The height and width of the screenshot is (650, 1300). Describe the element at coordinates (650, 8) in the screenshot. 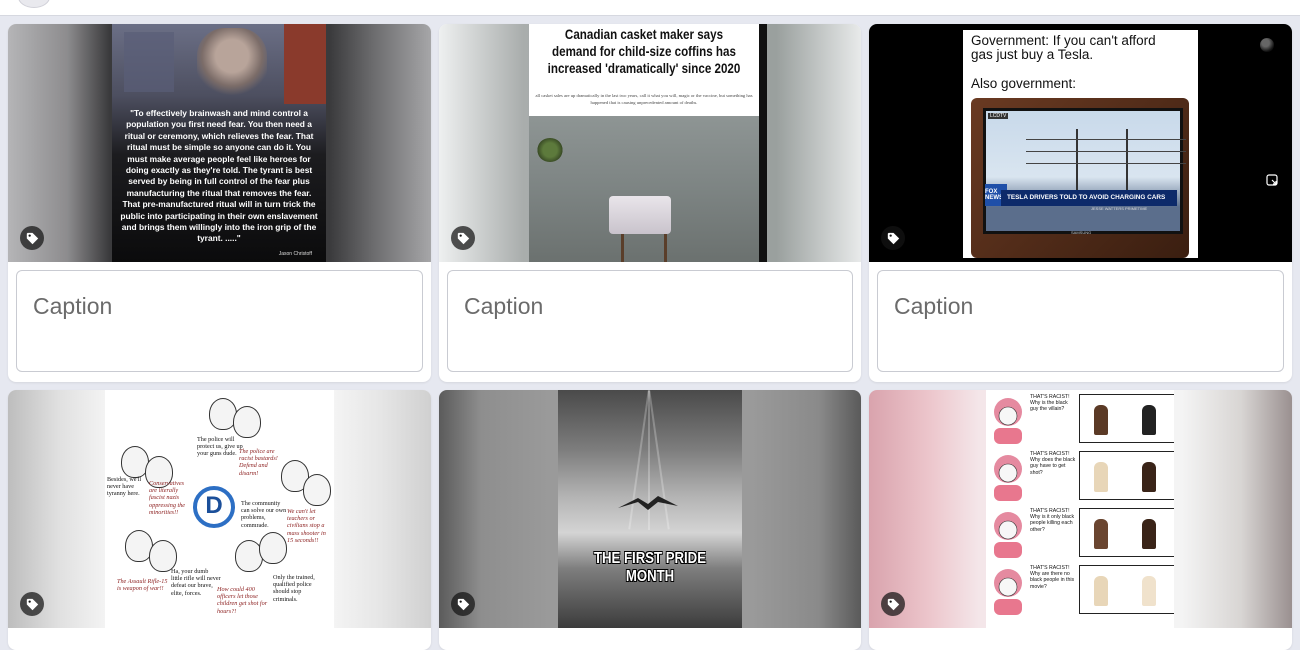

I see `top-bar` at that location.